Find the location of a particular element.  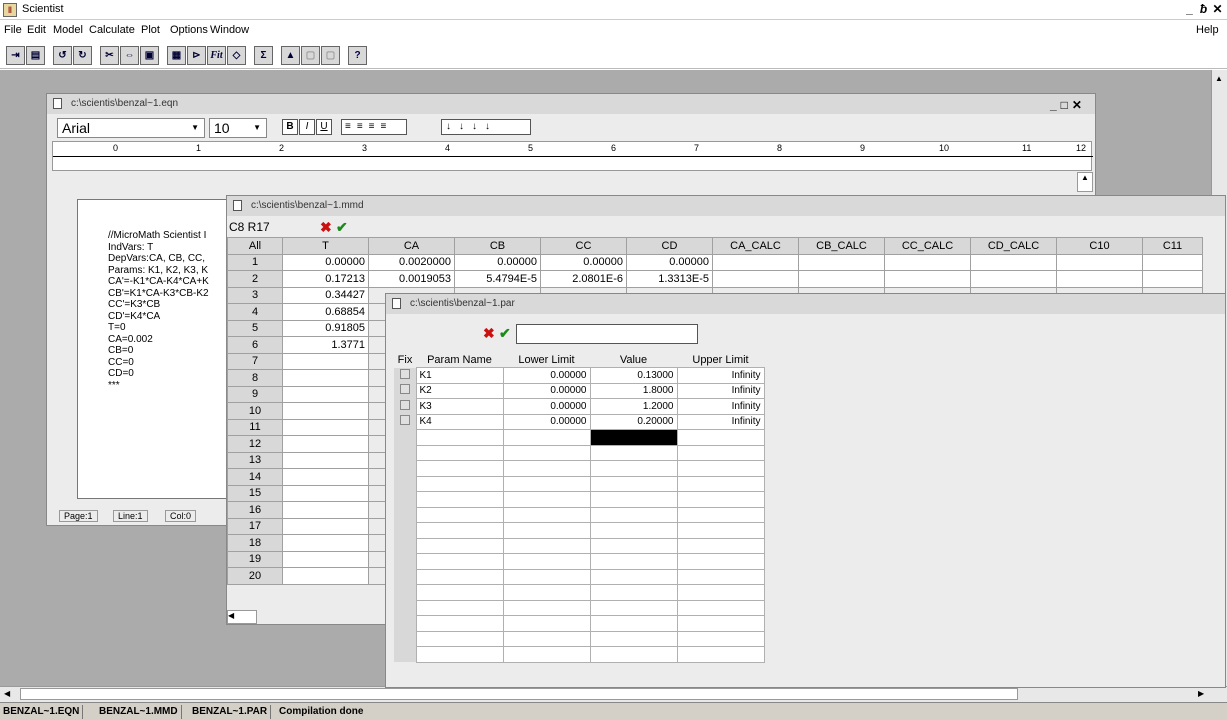

menu-help: Help is located at coordinates (1207, 30).